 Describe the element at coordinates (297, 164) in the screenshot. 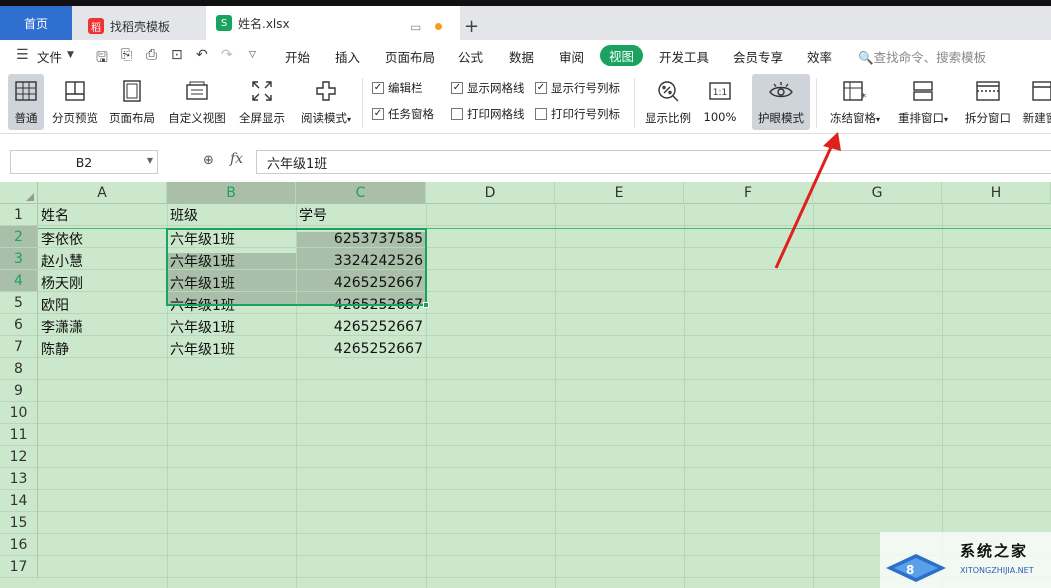

I see `formula-value: 六年级1班` at that location.